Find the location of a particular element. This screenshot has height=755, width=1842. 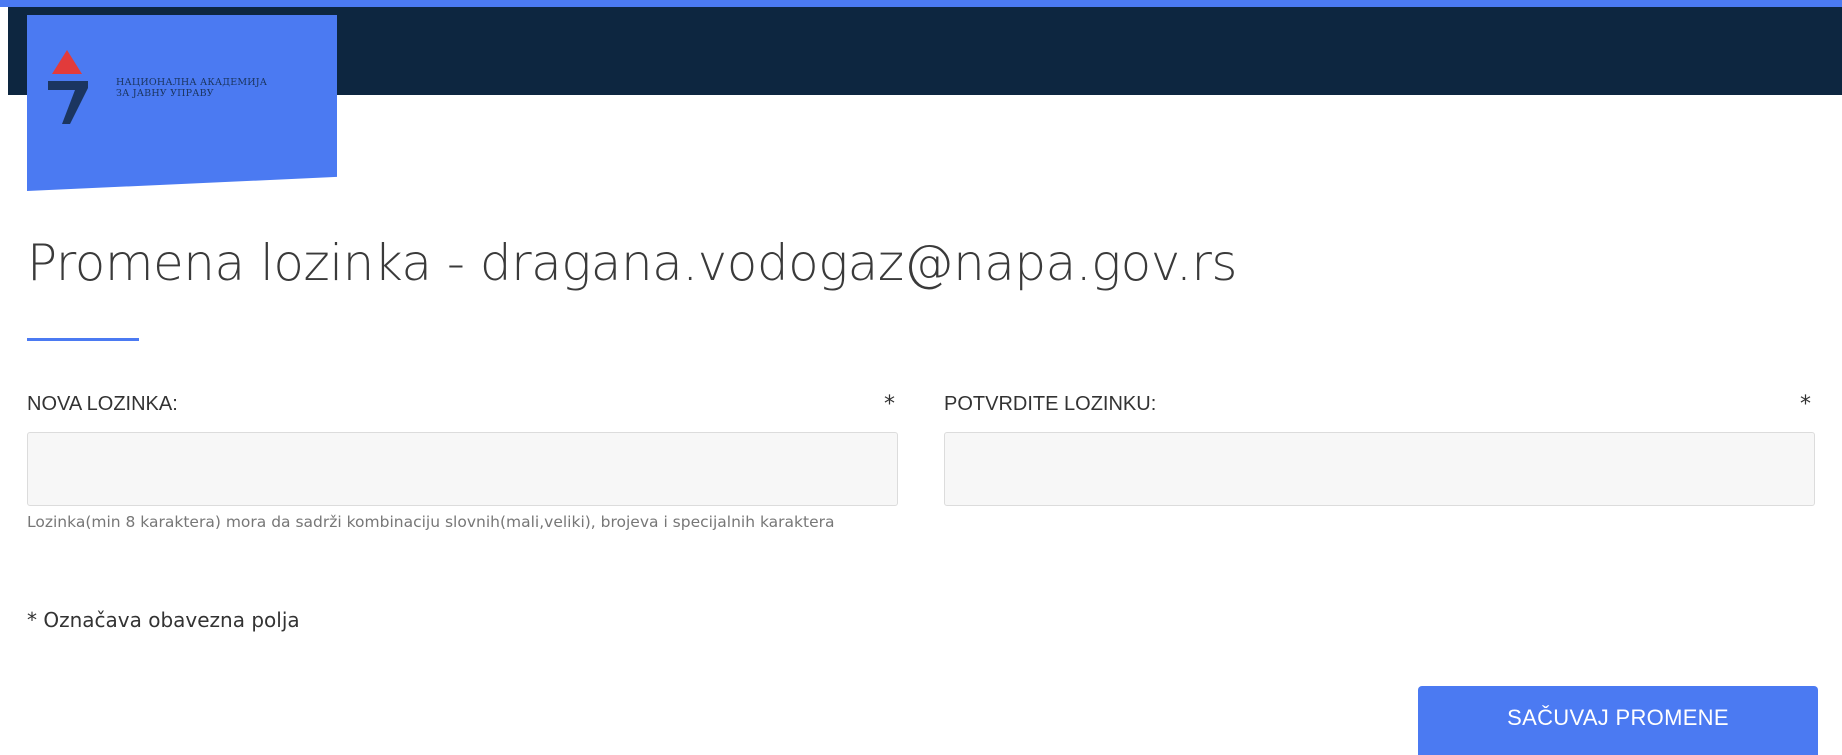

confirm-password-input is located at coordinates (1379, 469).